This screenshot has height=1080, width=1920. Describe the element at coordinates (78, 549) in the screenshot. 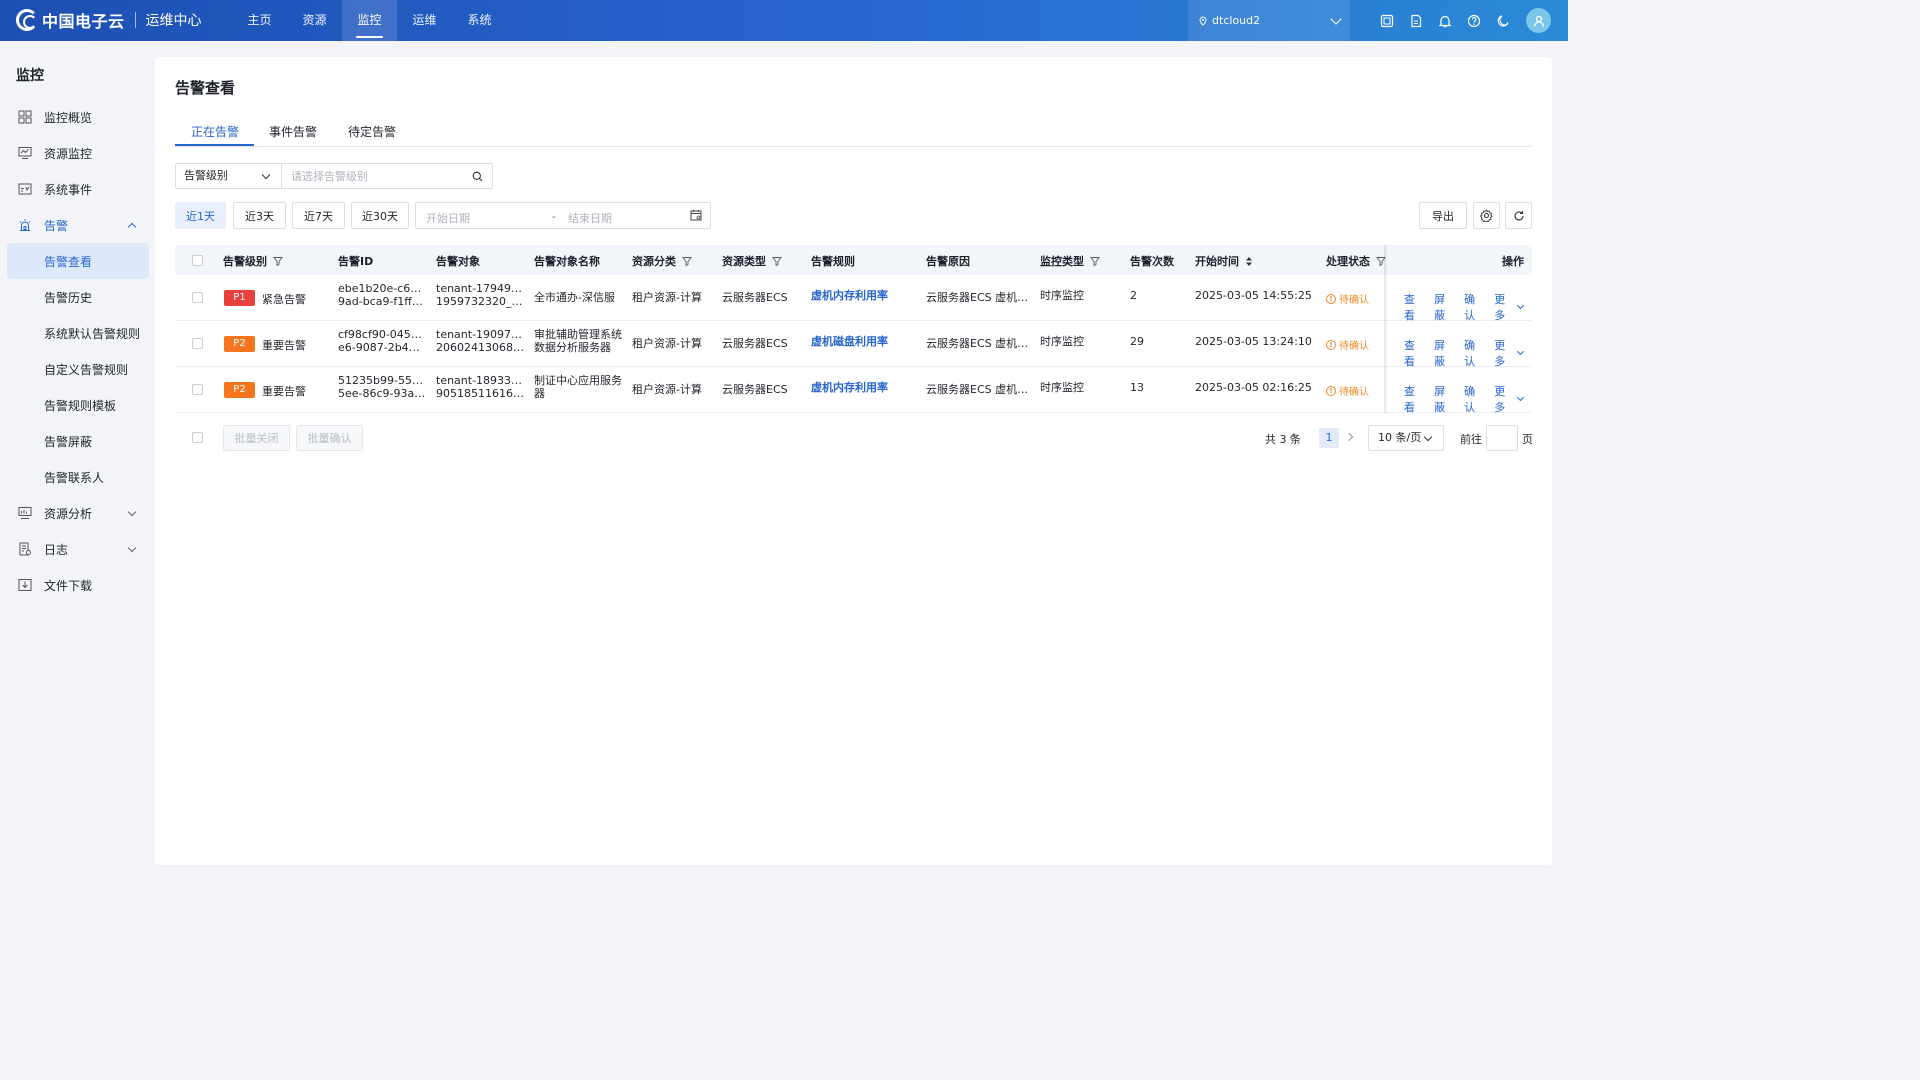

I see `sidebar-item-logs: 日志` at that location.